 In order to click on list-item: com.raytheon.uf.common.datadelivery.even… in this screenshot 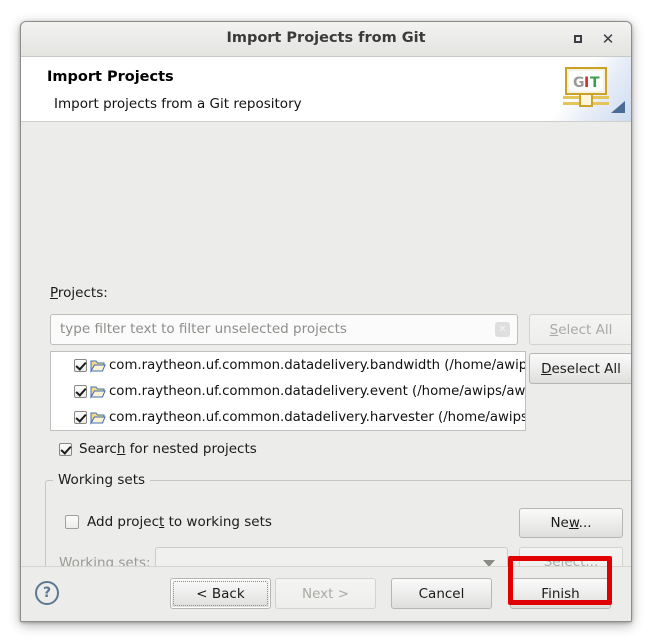, I will do `click(288, 391)`.